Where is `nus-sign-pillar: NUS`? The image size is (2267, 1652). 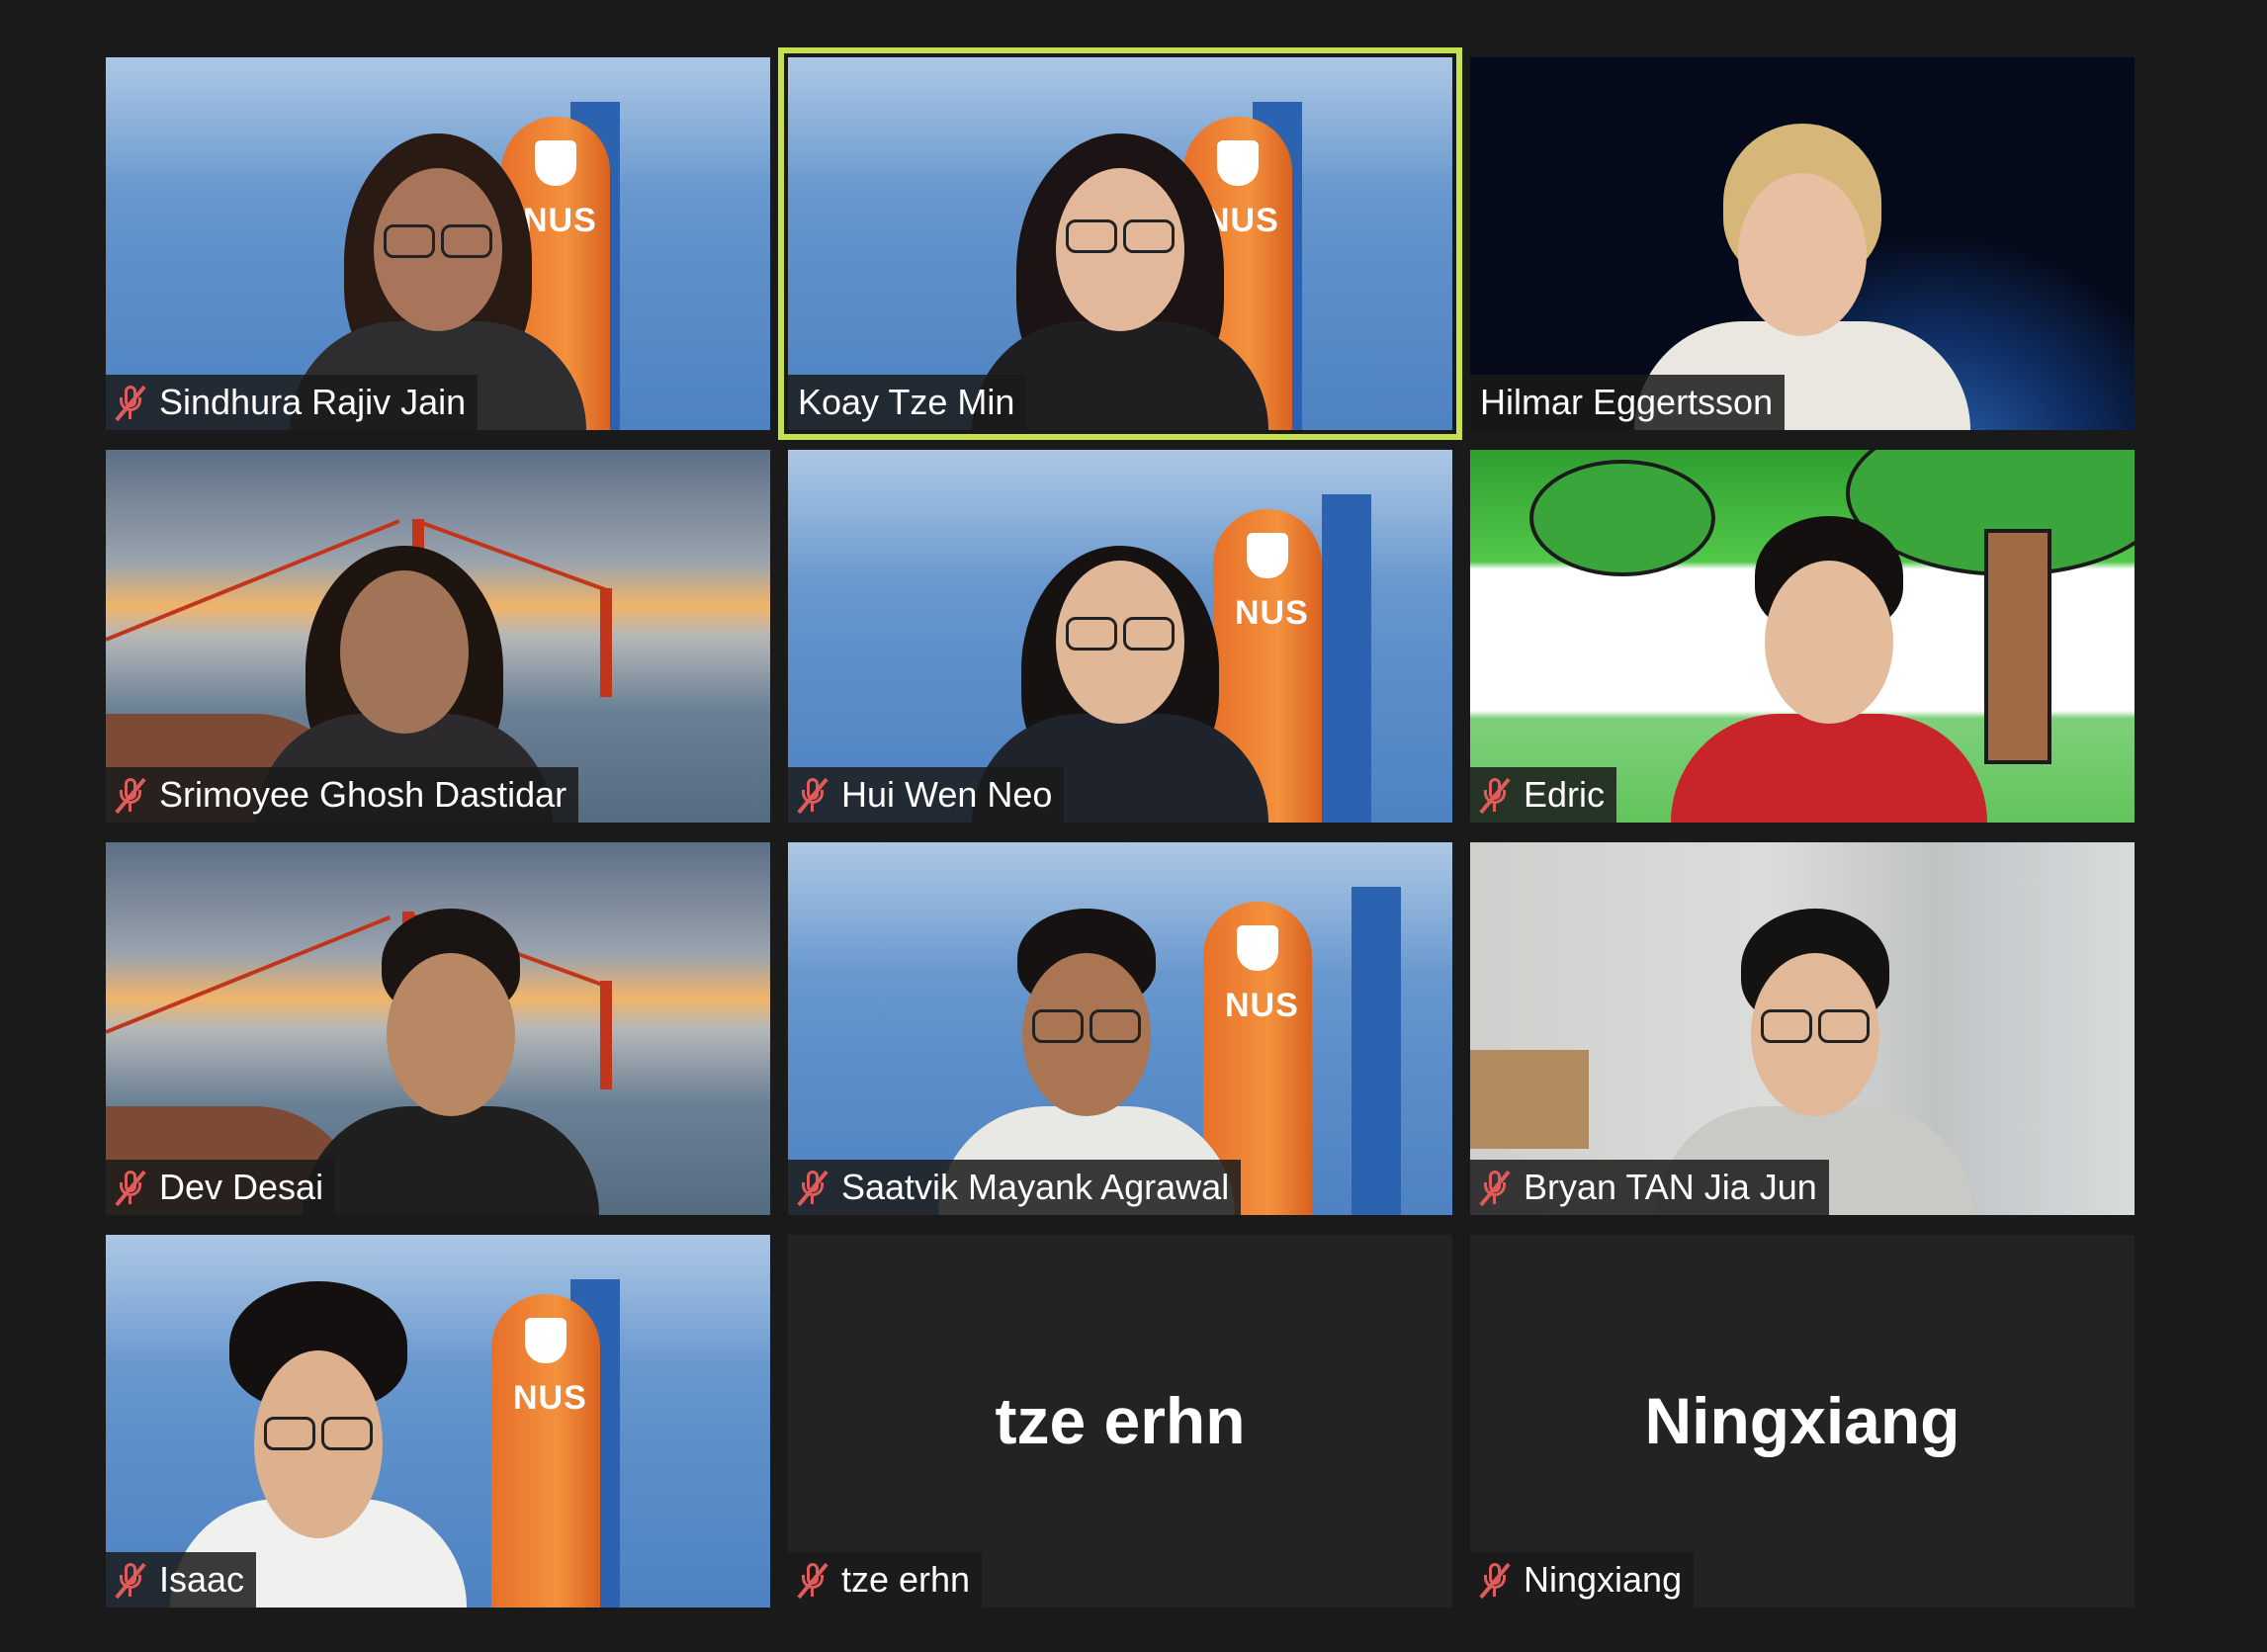
nus-sign-pillar: NUS is located at coordinates (546, 1451).